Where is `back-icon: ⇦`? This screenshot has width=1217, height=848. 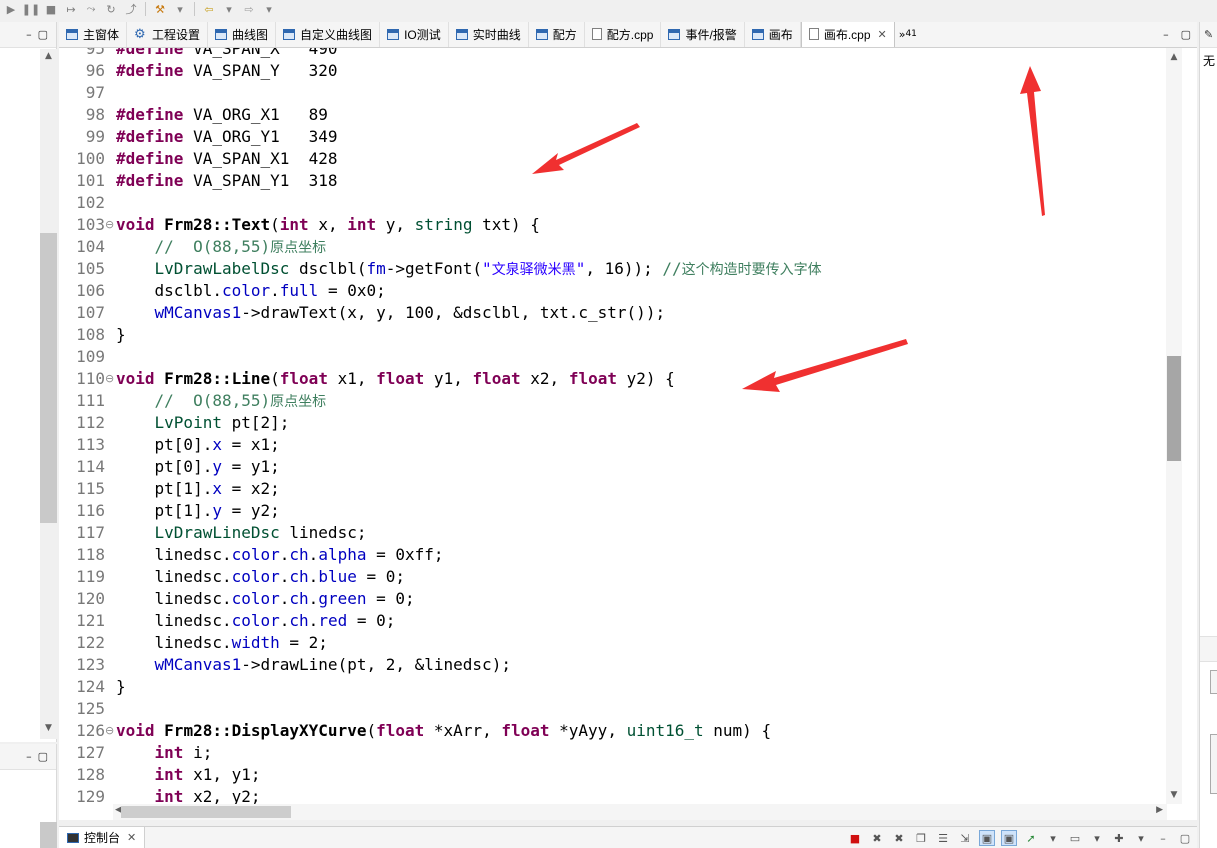
back-icon: ⇦ is located at coordinates (209, 9).